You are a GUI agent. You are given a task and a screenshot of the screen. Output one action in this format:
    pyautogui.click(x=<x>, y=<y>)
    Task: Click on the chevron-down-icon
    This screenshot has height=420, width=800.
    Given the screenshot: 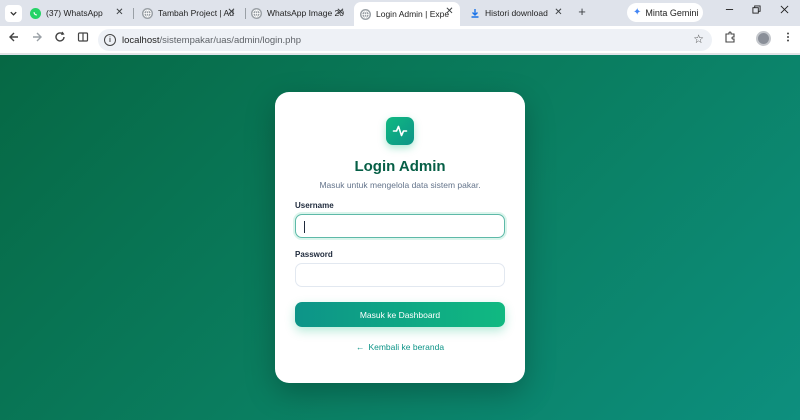 What is the action you would take?
    pyautogui.click(x=13, y=13)
    